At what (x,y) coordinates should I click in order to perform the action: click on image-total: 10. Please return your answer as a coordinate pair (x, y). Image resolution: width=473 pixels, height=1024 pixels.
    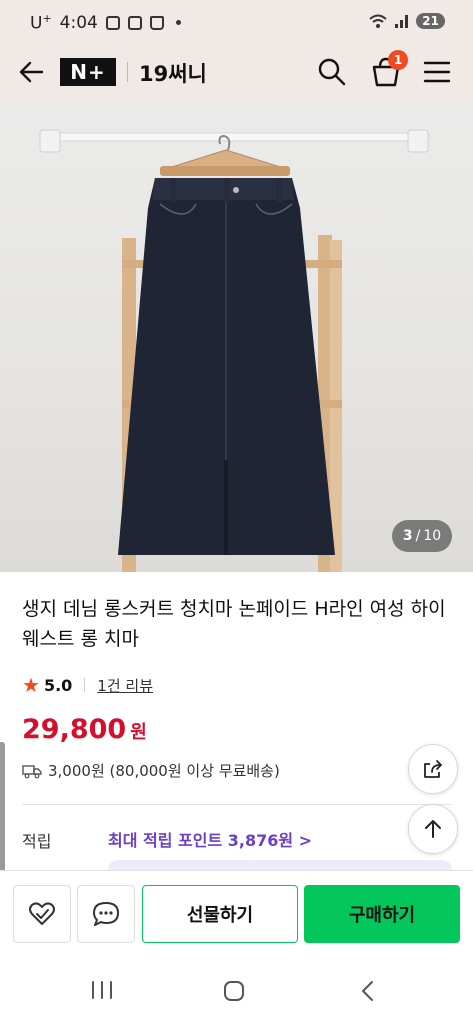
    Looking at the image, I should click on (432, 536).